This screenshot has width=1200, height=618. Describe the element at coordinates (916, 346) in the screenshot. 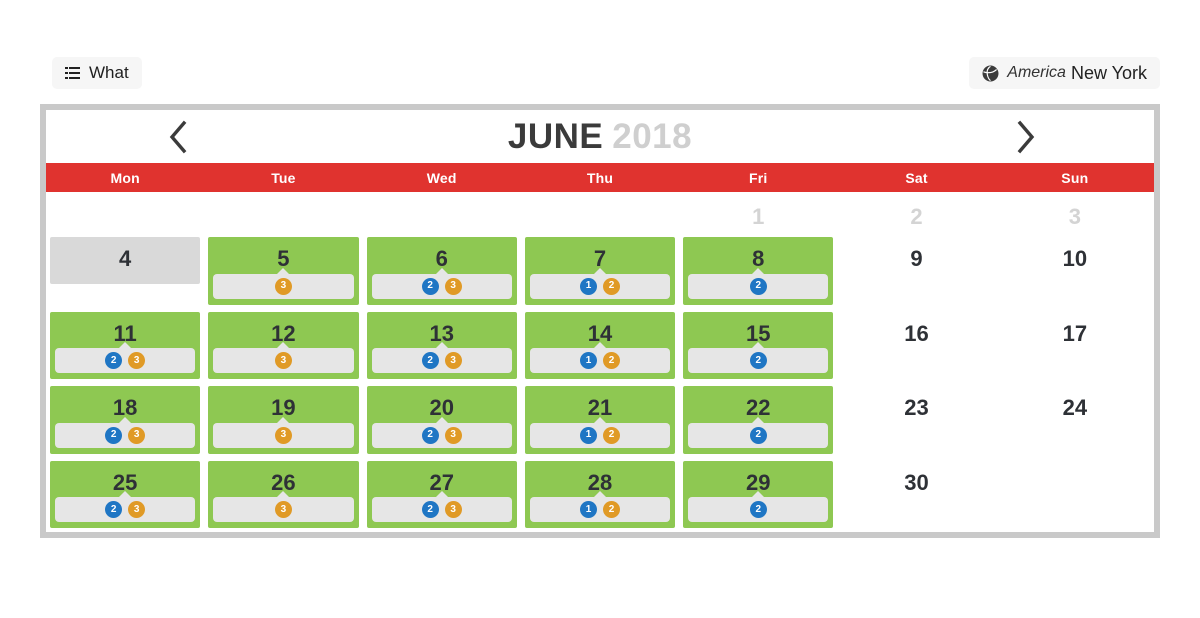

I see `calendar-cell: 16` at that location.